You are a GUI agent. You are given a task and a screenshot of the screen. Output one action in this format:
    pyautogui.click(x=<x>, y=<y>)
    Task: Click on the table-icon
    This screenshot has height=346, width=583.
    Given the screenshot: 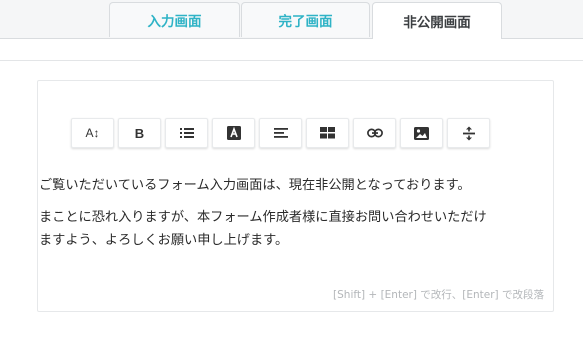 What is the action you would take?
    pyautogui.click(x=327, y=133)
    